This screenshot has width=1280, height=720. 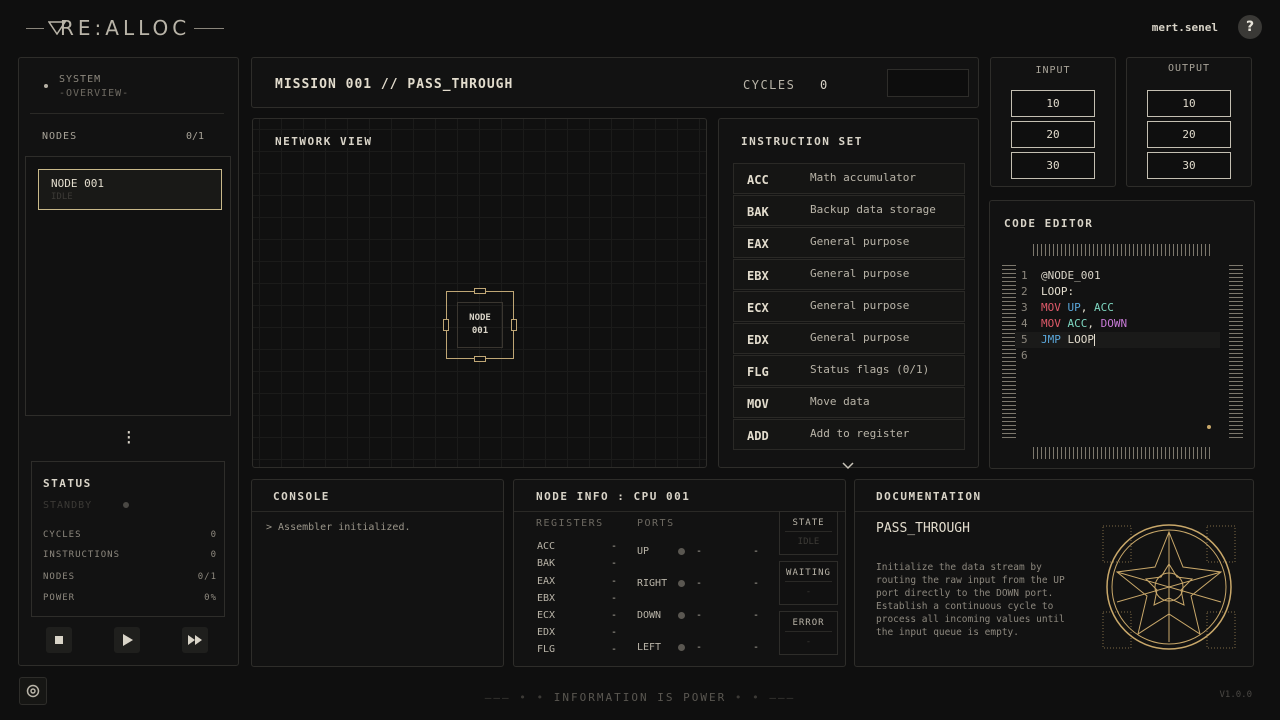 I want to click on port-left-icon, so click(x=446, y=325).